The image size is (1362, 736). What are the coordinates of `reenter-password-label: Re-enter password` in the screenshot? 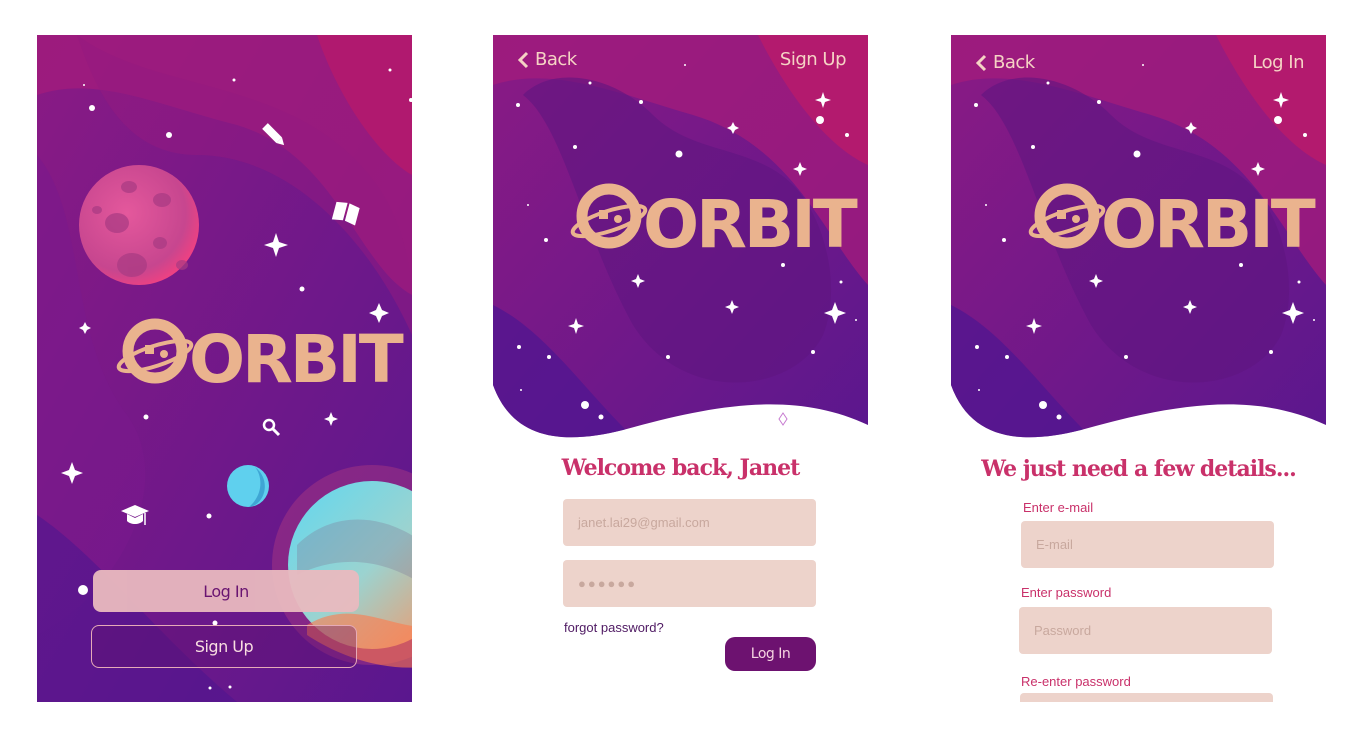 It's located at (1076, 681).